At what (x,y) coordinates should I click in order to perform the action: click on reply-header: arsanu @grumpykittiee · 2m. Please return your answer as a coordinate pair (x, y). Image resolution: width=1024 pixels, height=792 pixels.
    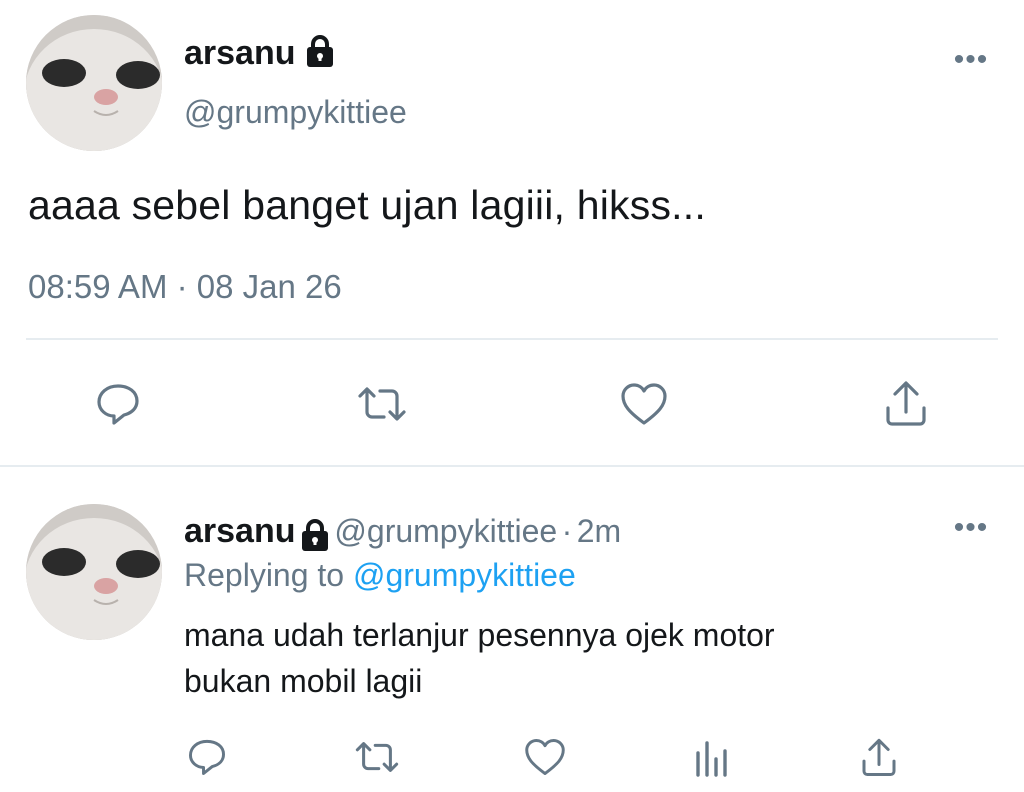
    Looking at the image, I should click on (402, 533).